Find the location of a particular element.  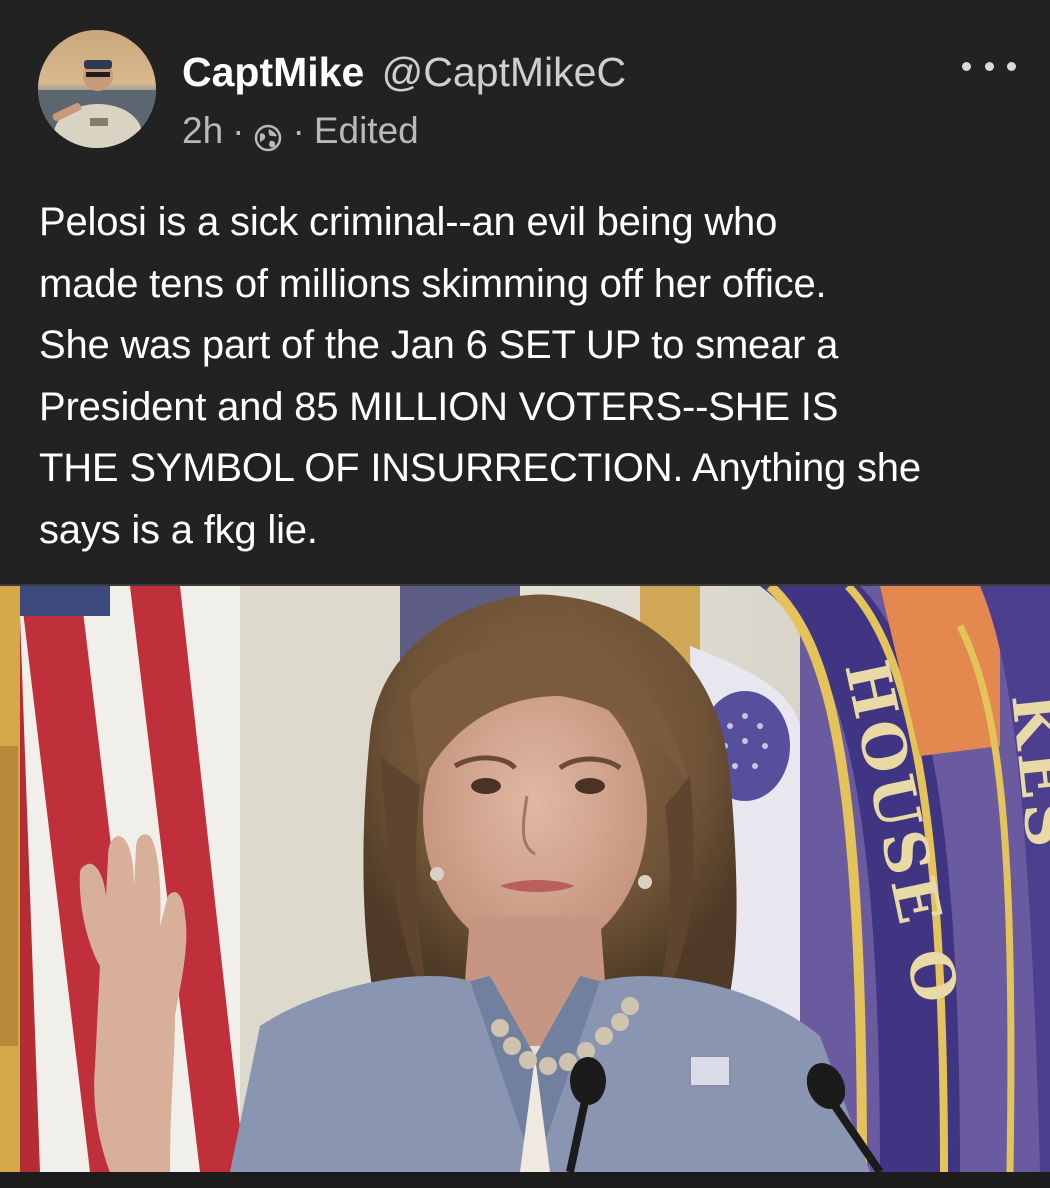

post-text-line: THE SYMBOL OF INSURRECTION. Anything she is located at coordinates (480, 468).